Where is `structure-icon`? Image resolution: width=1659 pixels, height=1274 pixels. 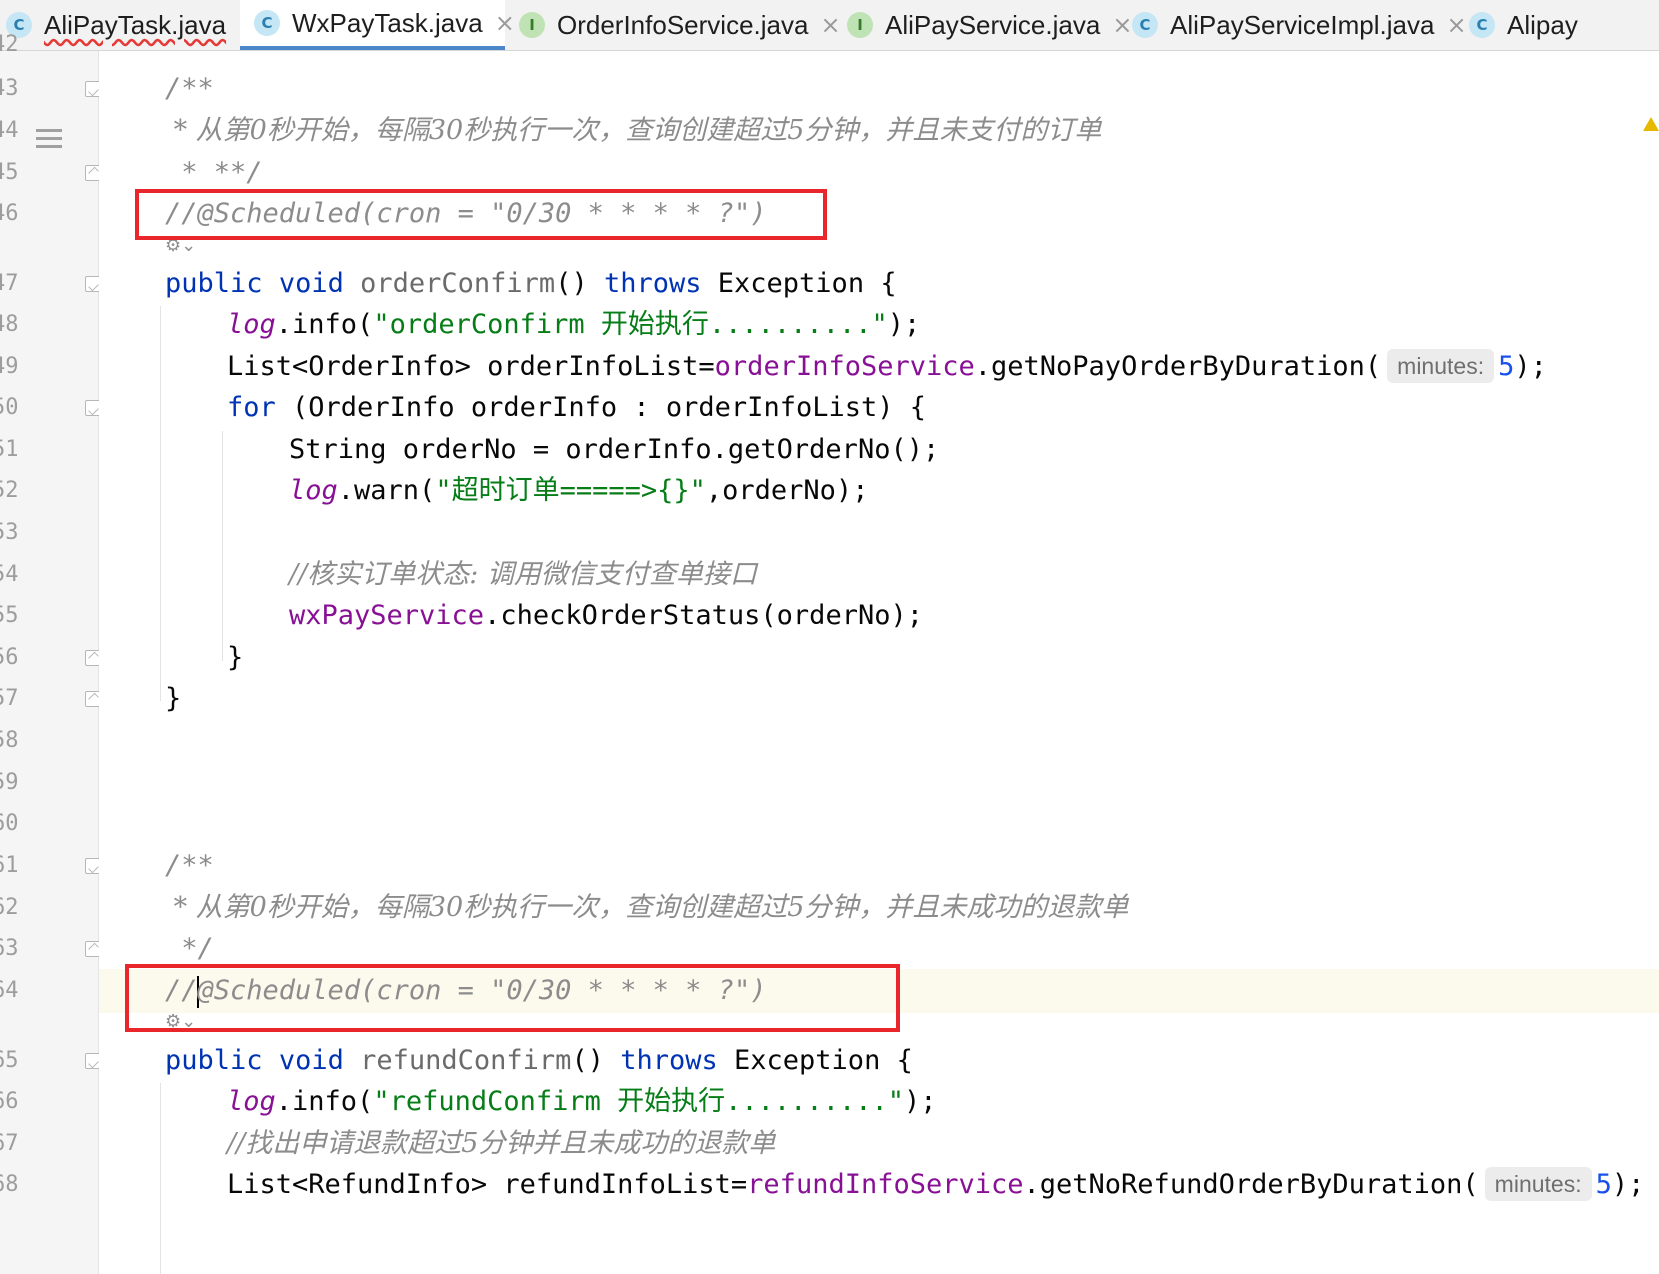 structure-icon is located at coordinates (49, 140).